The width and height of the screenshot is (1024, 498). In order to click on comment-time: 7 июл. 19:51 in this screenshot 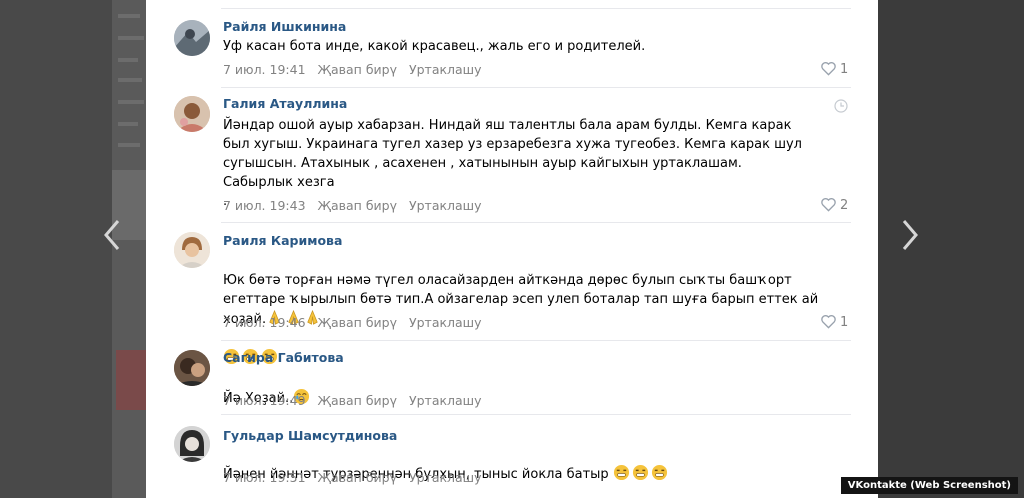, I will do `click(264, 477)`.